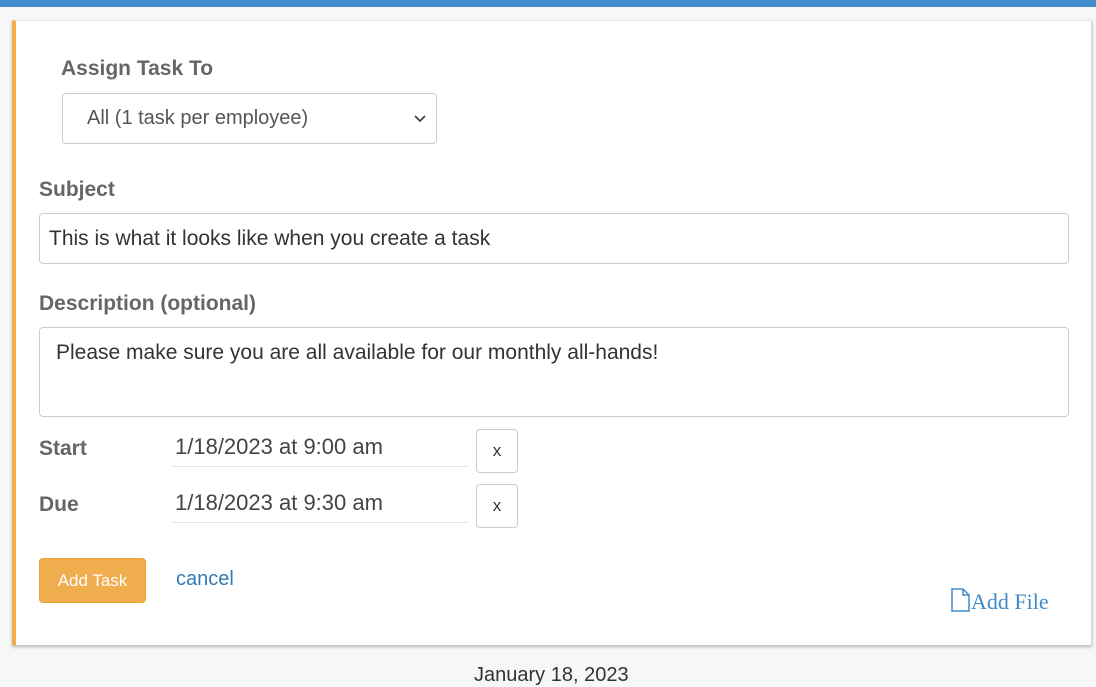  What do you see at coordinates (320, 448) in the screenshot?
I see `start-date-input: 1/18/2023 at 9:00 am` at bounding box center [320, 448].